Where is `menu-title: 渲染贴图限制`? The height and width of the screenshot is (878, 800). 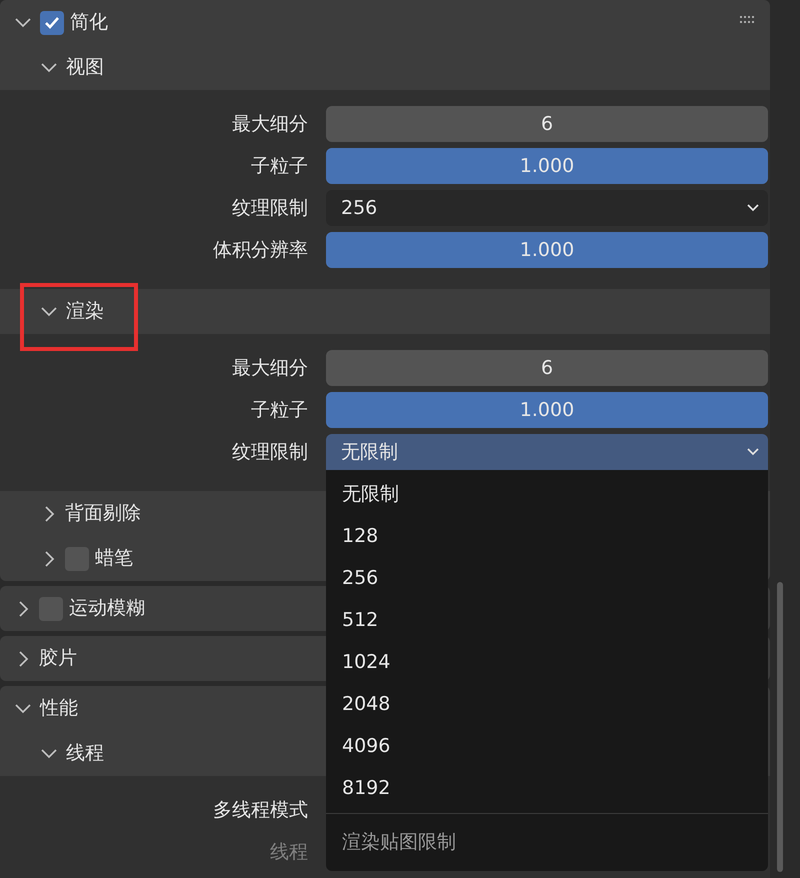
menu-title: 渲染贴图限制 is located at coordinates (399, 843).